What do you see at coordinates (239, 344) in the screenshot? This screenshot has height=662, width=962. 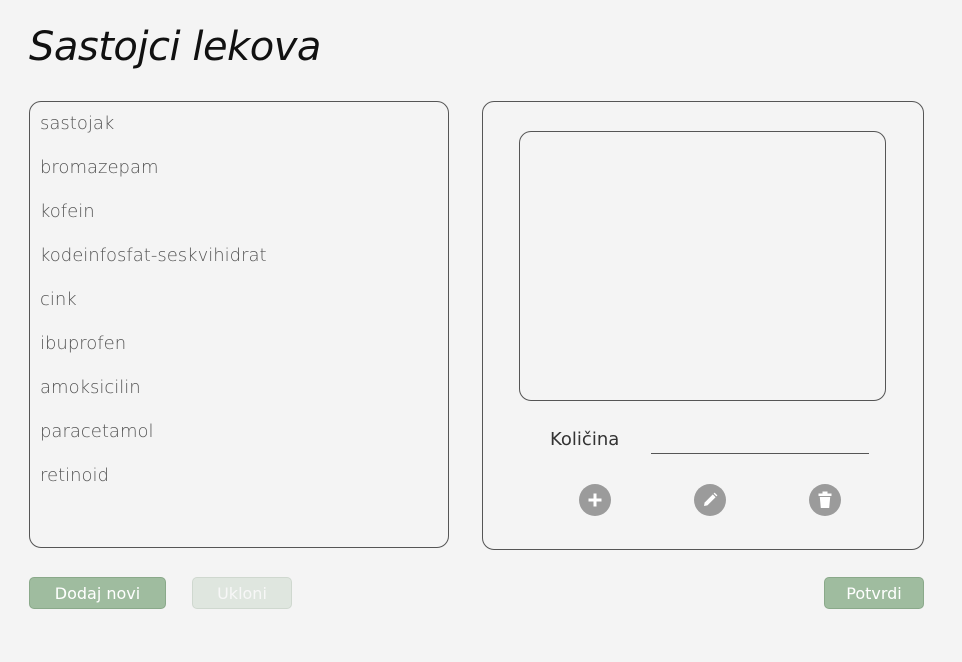 I see `list-item: ibuprofen` at bounding box center [239, 344].